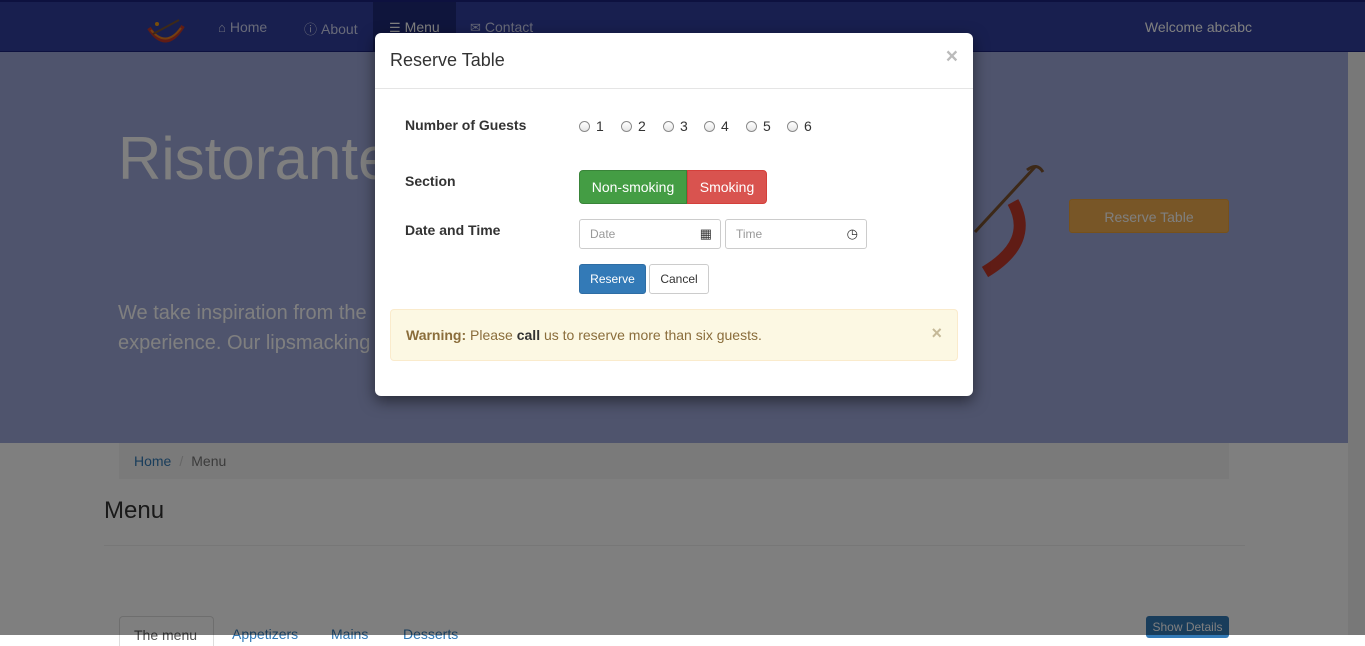 This screenshot has height=646, width=1365. Describe the element at coordinates (936, 333) in the screenshot. I see `alert-close-button: ×` at that location.